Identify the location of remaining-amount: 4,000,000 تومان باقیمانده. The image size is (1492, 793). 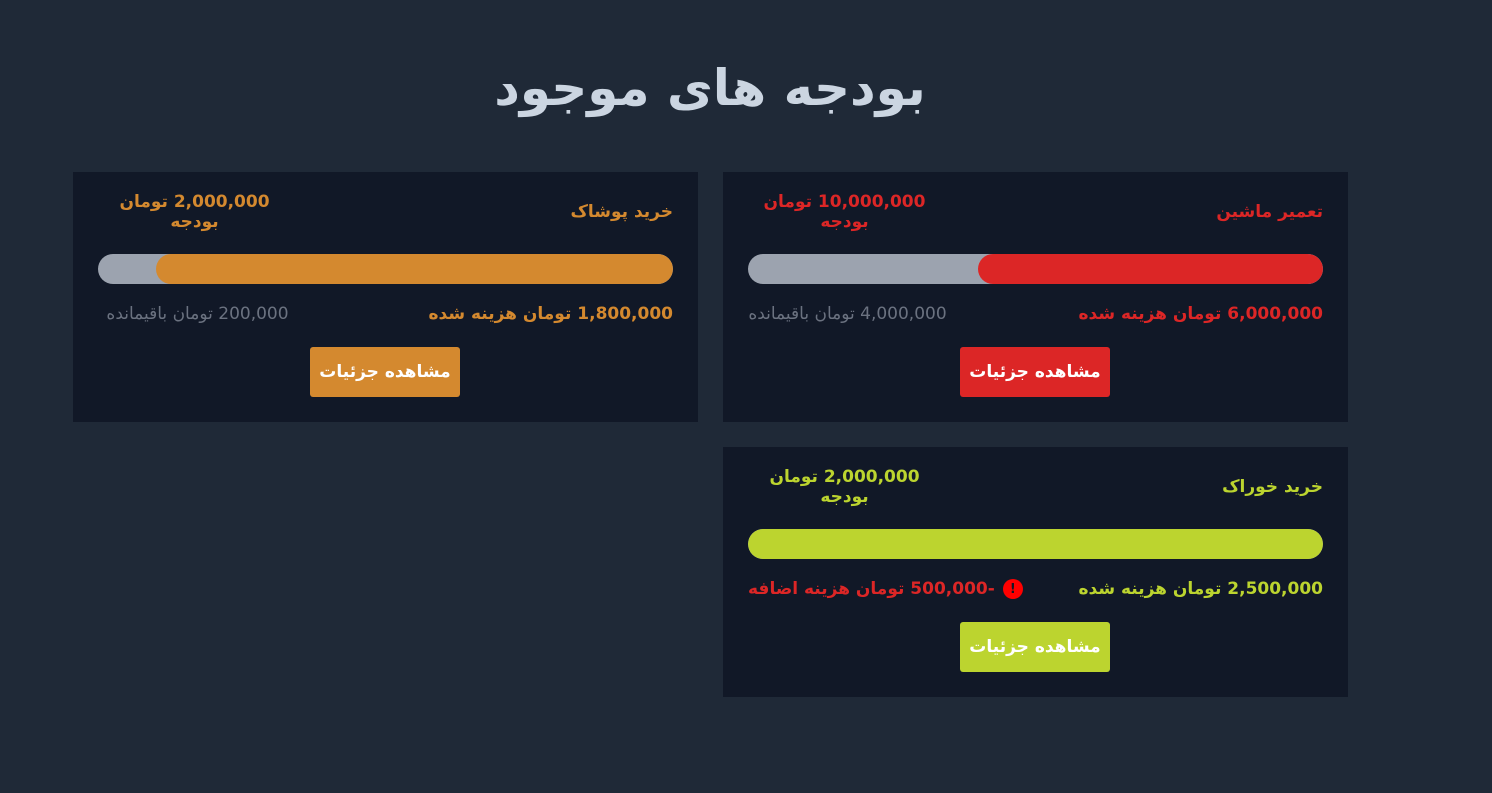
(847, 314).